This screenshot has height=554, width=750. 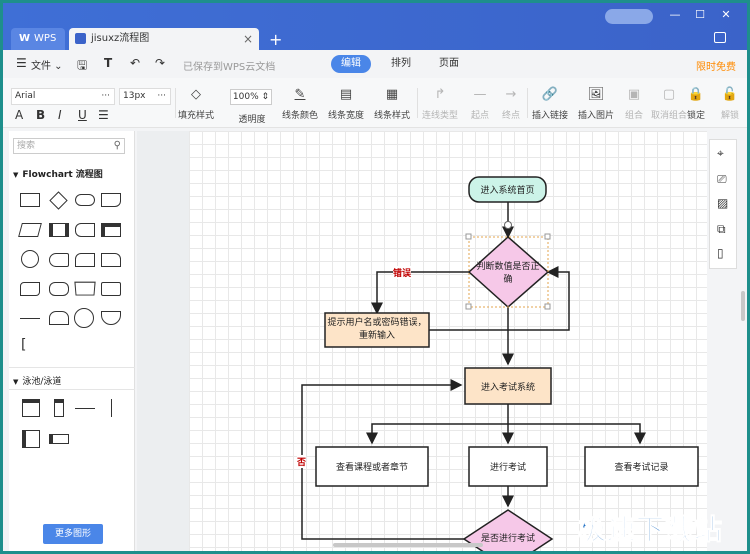 I want to click on user-avatar, so click(x=629, y=16).